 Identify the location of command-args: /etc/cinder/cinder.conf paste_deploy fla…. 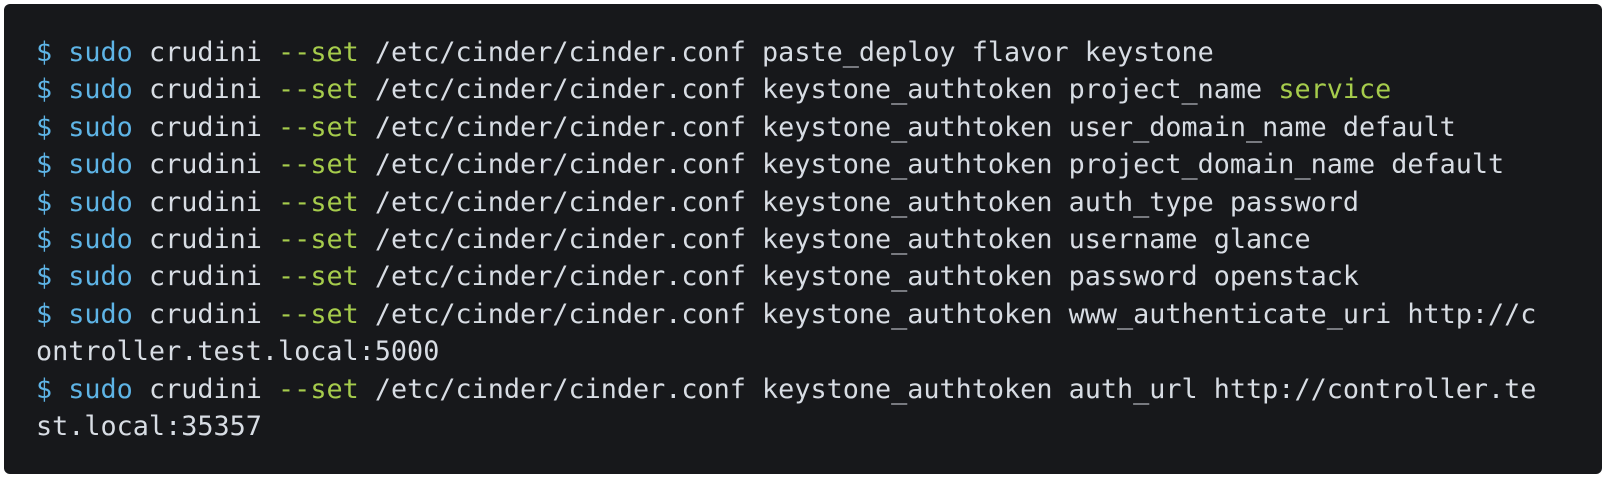
(794, 52).